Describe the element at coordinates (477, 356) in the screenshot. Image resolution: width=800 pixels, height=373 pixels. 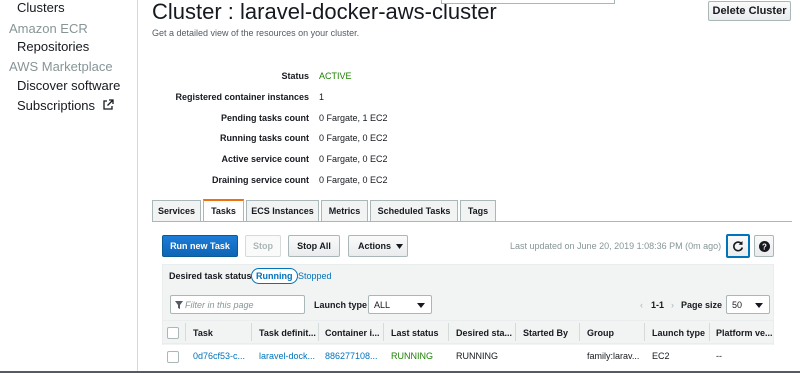
I see `desired-status-cell: RUNNING` at that location.